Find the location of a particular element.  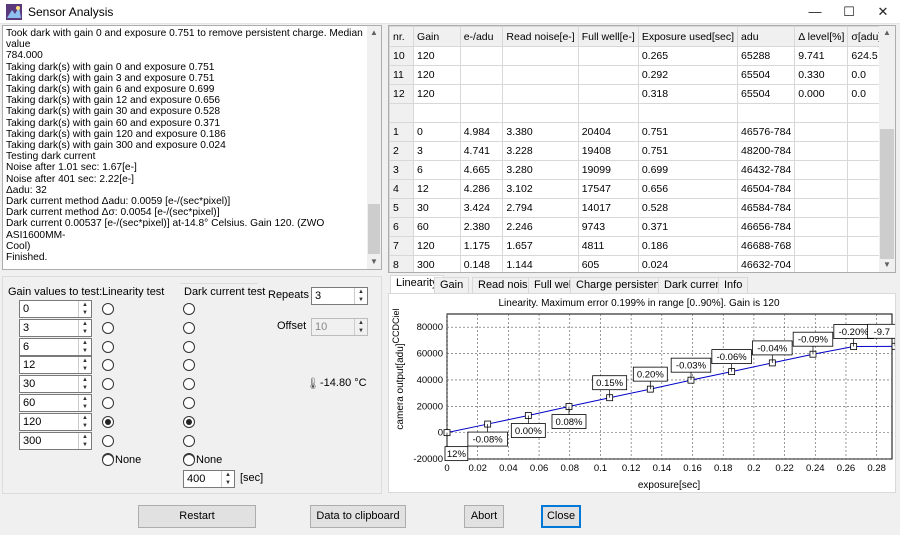

minimize-button: — is located at coordinates (815, 12).